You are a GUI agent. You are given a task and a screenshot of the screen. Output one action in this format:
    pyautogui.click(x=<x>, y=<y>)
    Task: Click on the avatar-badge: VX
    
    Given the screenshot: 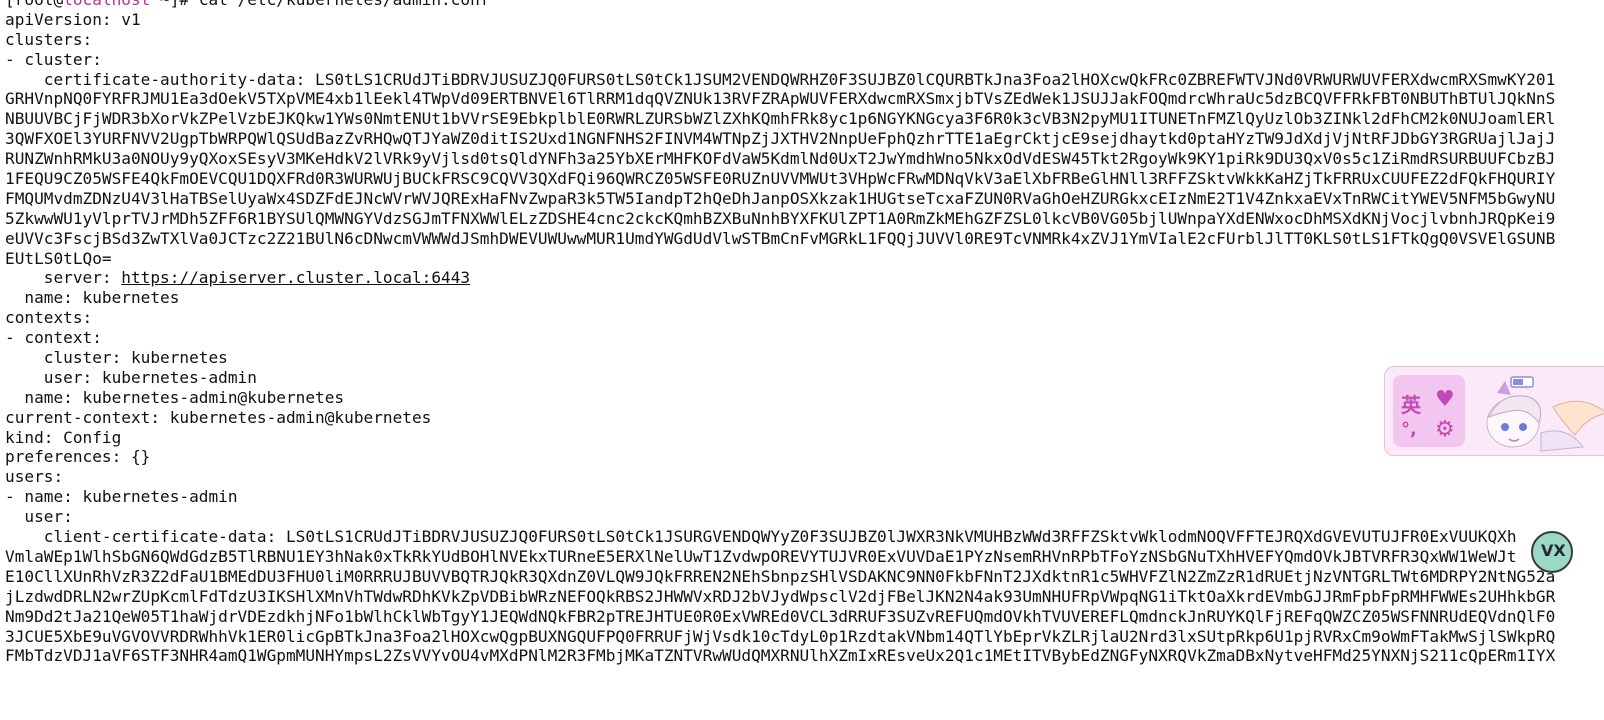 What is the action you would take?
    pyautogui.click(x=1553, y=550)
    